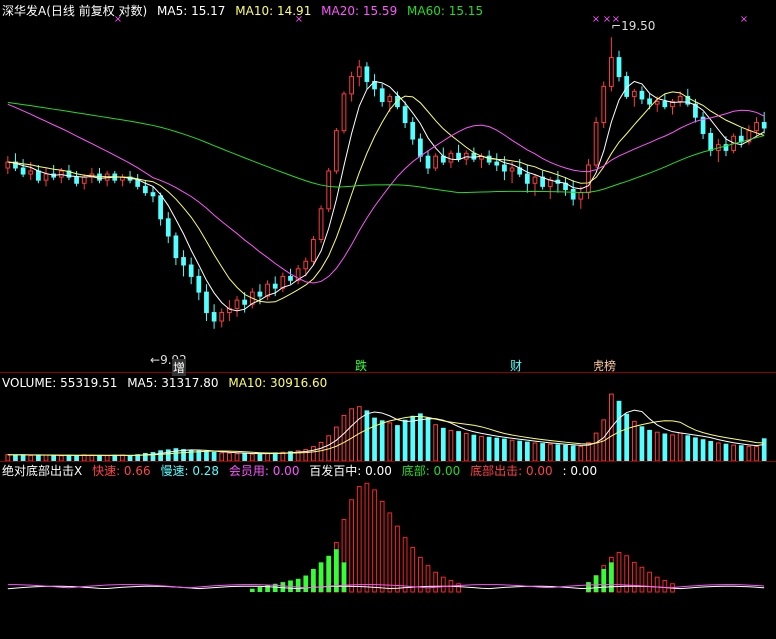 The width and height of the screenshot is (776, 639). Describe the element at coordinates (278, 383) in the screenshot. I see `volume-ma10-readout: MA10: 30916.60` at that location.